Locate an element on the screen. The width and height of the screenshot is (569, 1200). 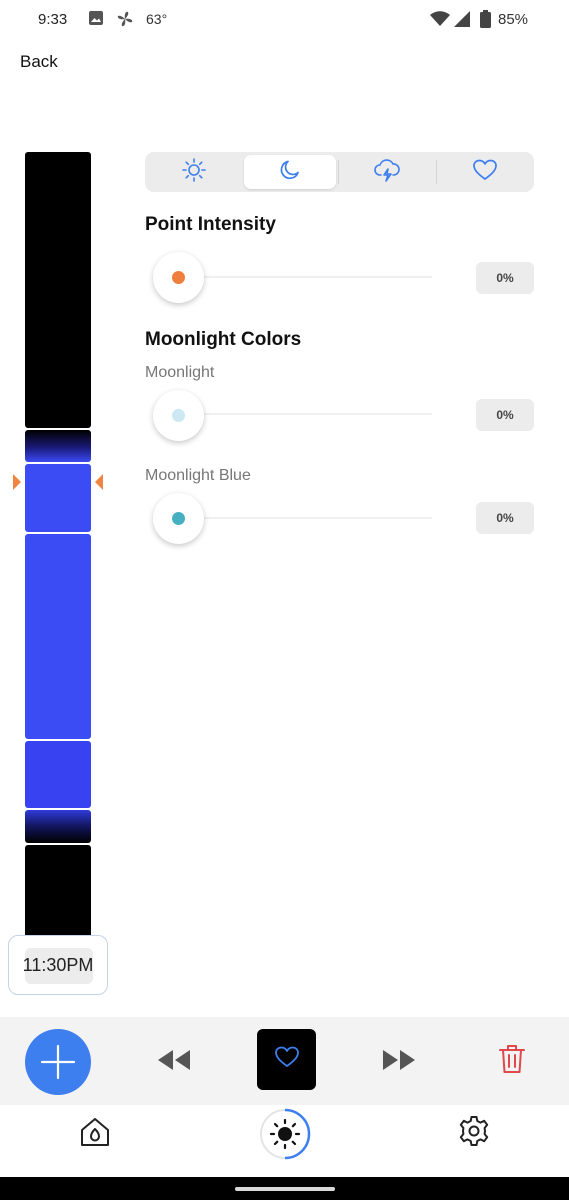
battery-icon is located at coordinates (485, 21).